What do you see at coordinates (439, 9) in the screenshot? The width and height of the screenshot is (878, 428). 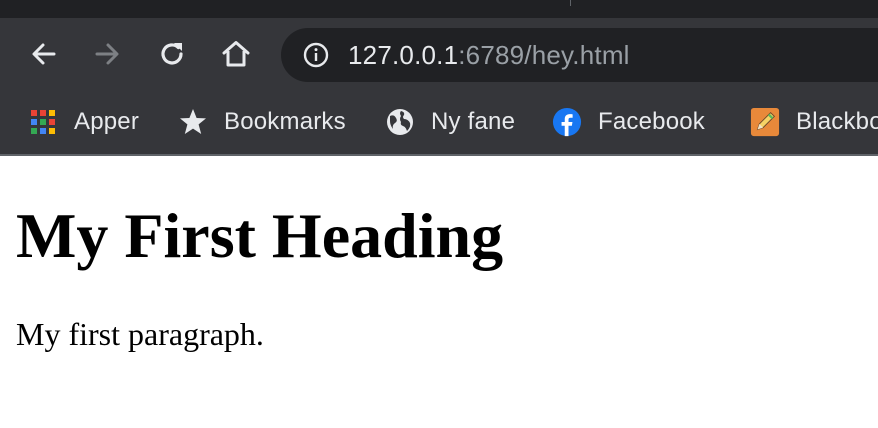 I see `tab-strip` at bounding box center [439, 9].